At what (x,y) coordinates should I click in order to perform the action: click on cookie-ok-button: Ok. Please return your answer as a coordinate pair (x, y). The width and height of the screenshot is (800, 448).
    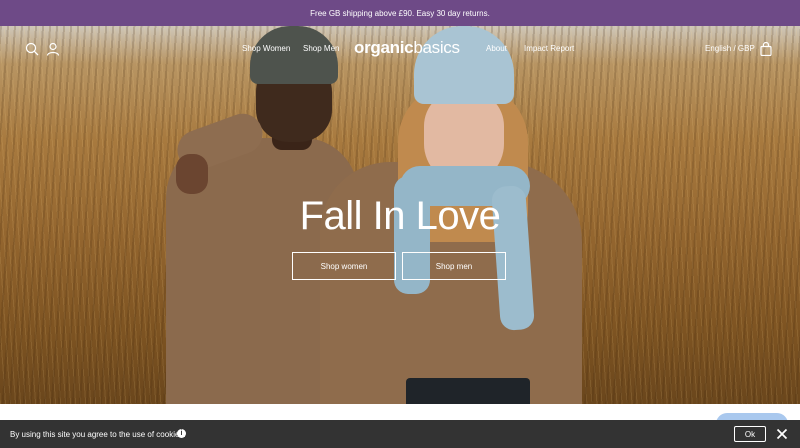
    Looking at the image, I should click on (750, 434).